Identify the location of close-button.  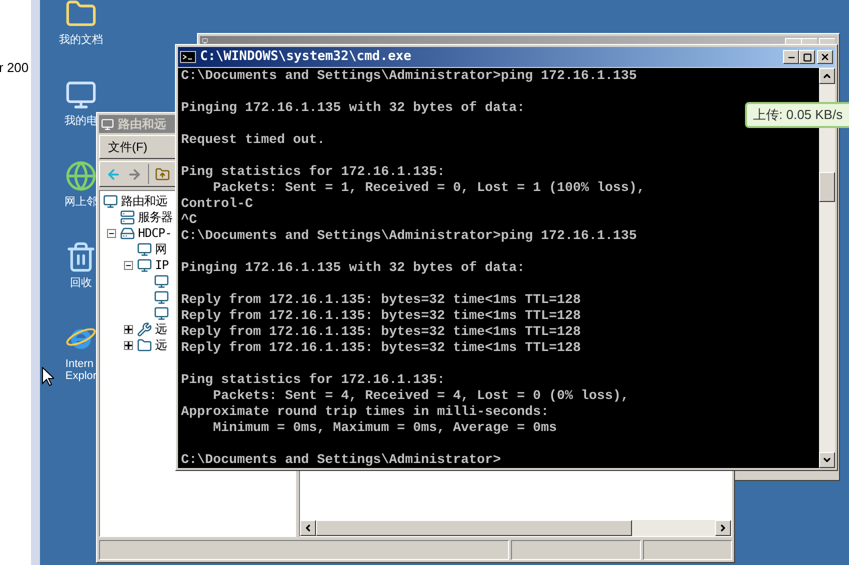
(825, 57).